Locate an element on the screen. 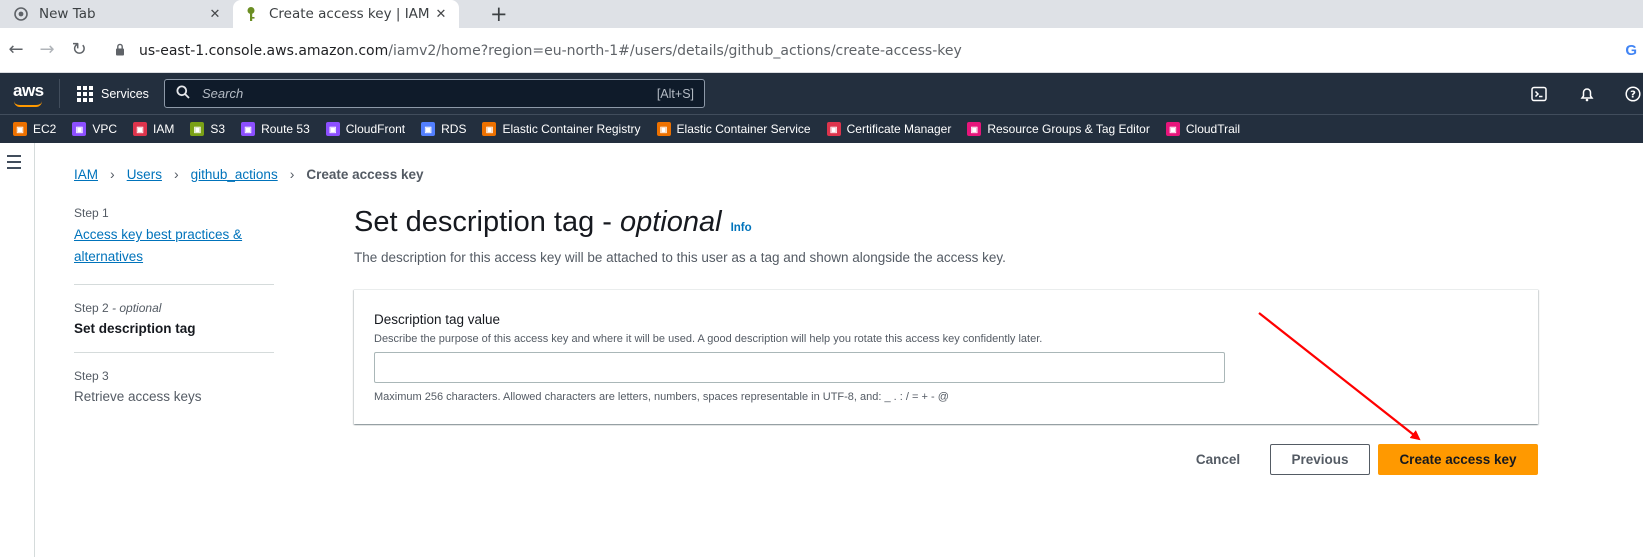 The image size is (1643, 557). favorite-label: Certificate Manager is located at coordinates (899, 129).